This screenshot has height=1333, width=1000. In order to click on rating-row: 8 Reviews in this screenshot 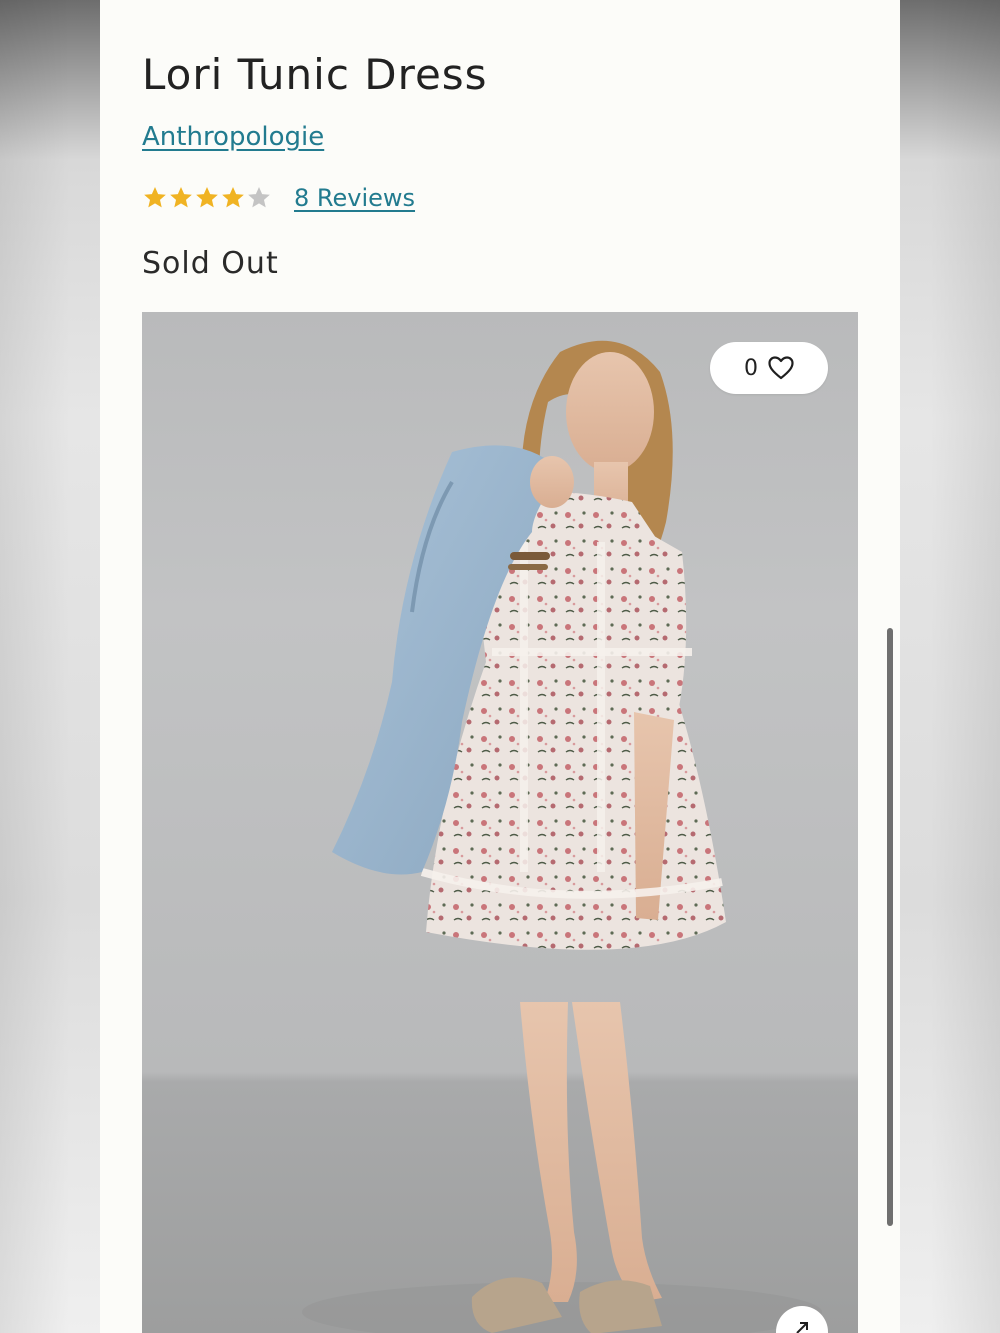, I will do `click(278, 198)`.